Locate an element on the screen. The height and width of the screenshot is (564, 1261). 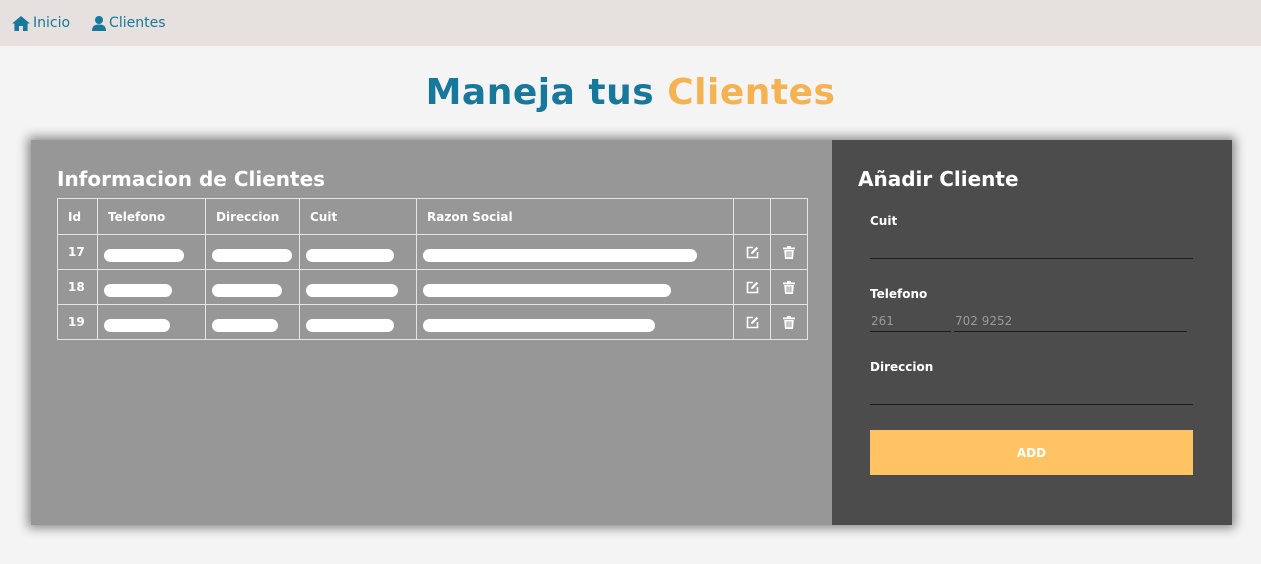
page-title-part2: Clientes is located at coordinates (751, 92).